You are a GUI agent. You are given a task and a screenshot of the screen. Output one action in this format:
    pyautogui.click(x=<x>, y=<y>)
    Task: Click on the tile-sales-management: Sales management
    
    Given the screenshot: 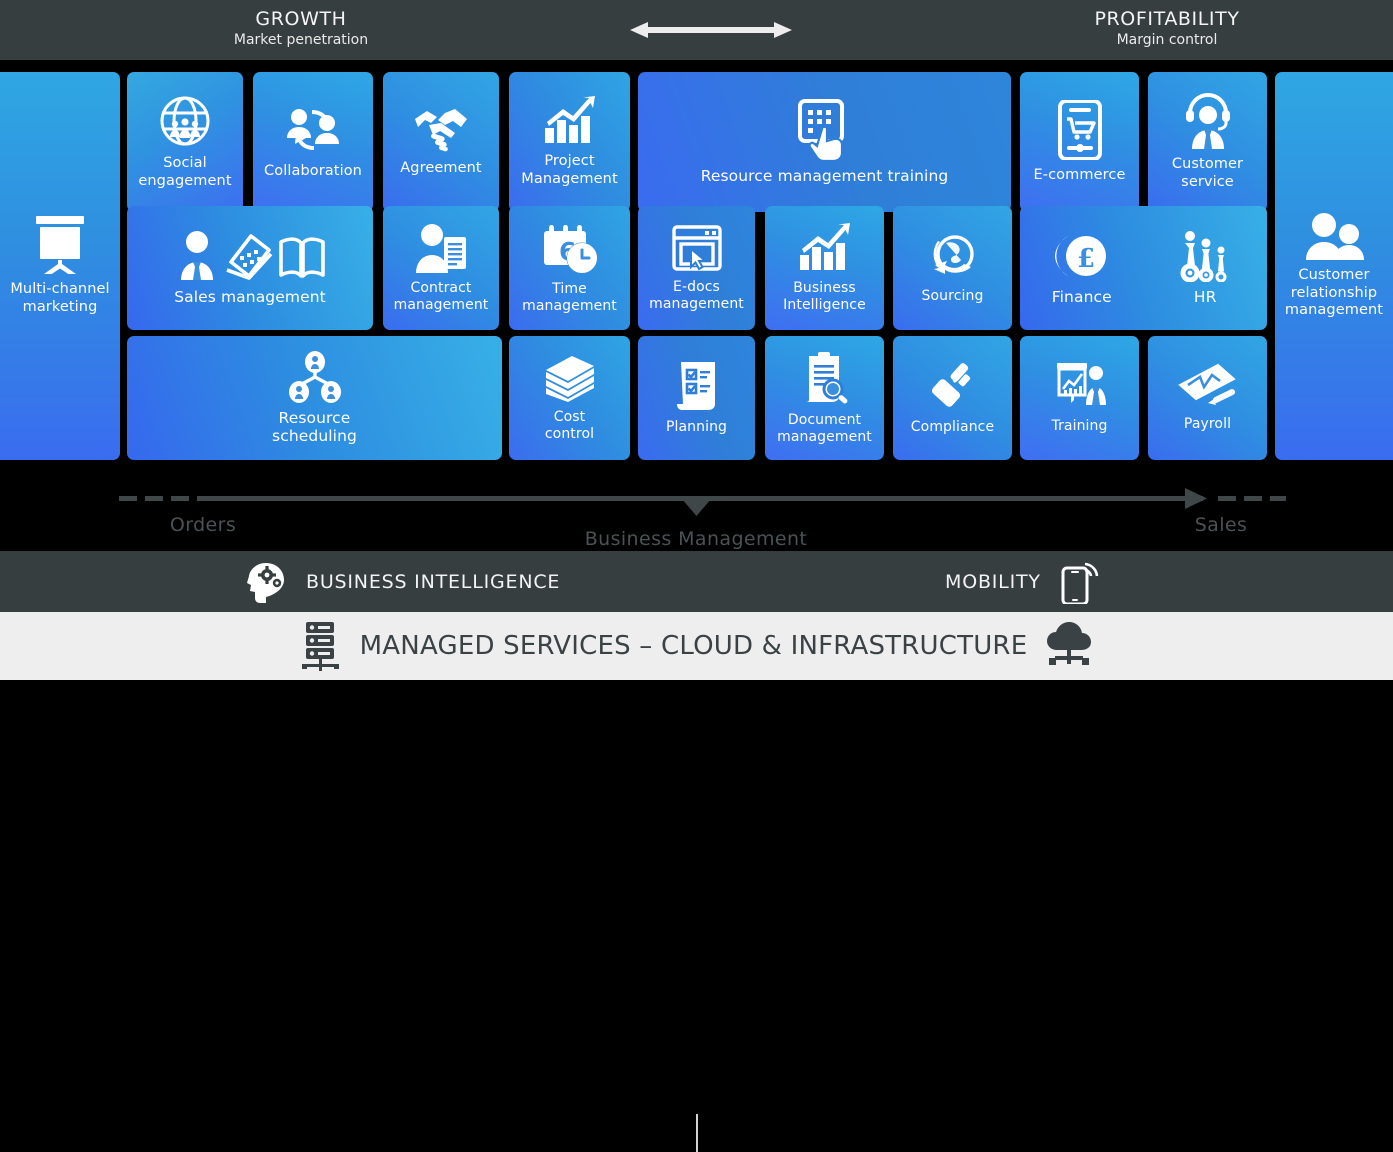 What is the action you would take?
    pyautogui.click(x=250, y=268)
    